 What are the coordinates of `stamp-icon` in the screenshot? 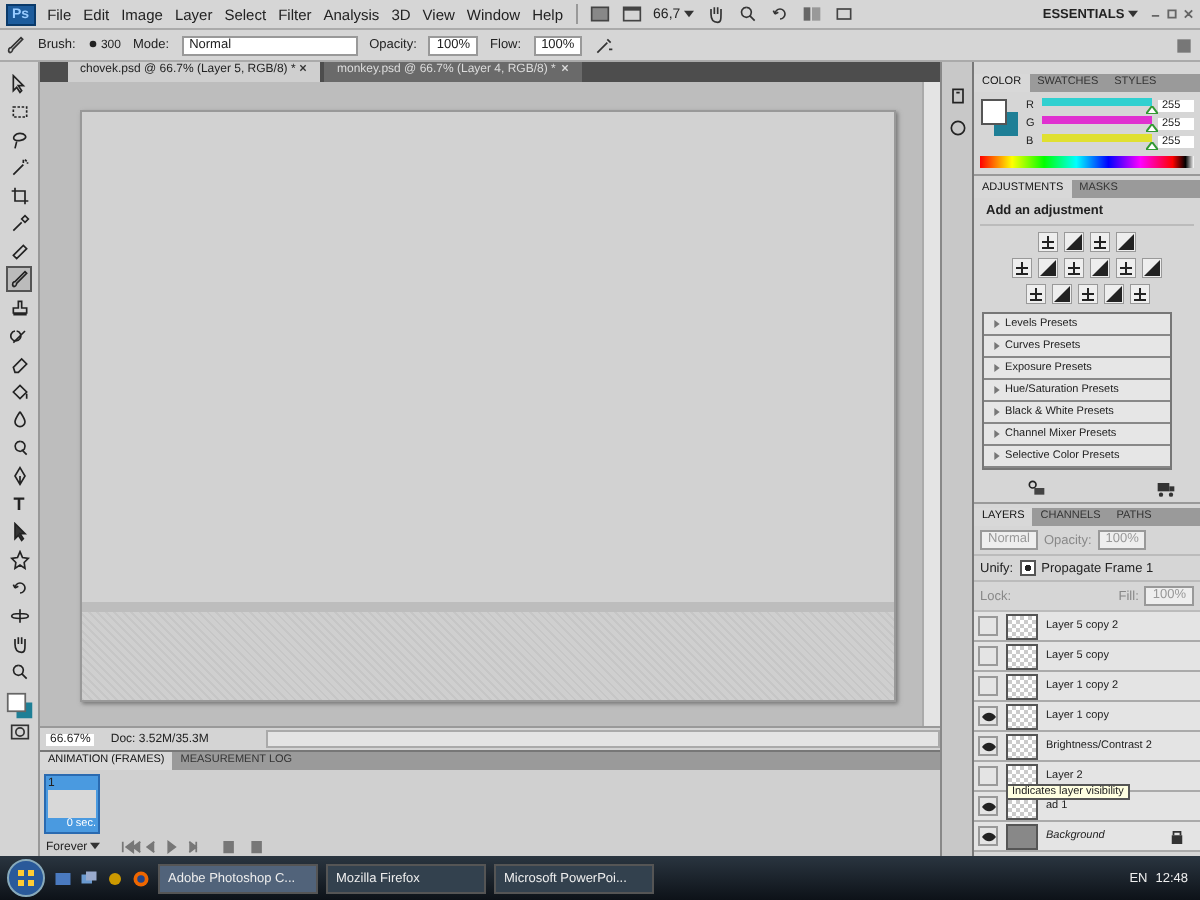 It's located at (19, 307).